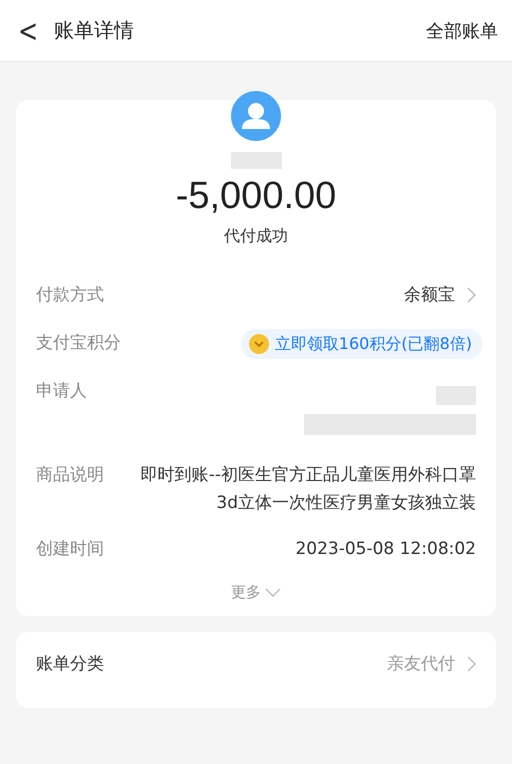  What do you see at coordinates (94, 30) in the screenshot?
I see `page-title: 账单详情` at bounding box center [94, 30].